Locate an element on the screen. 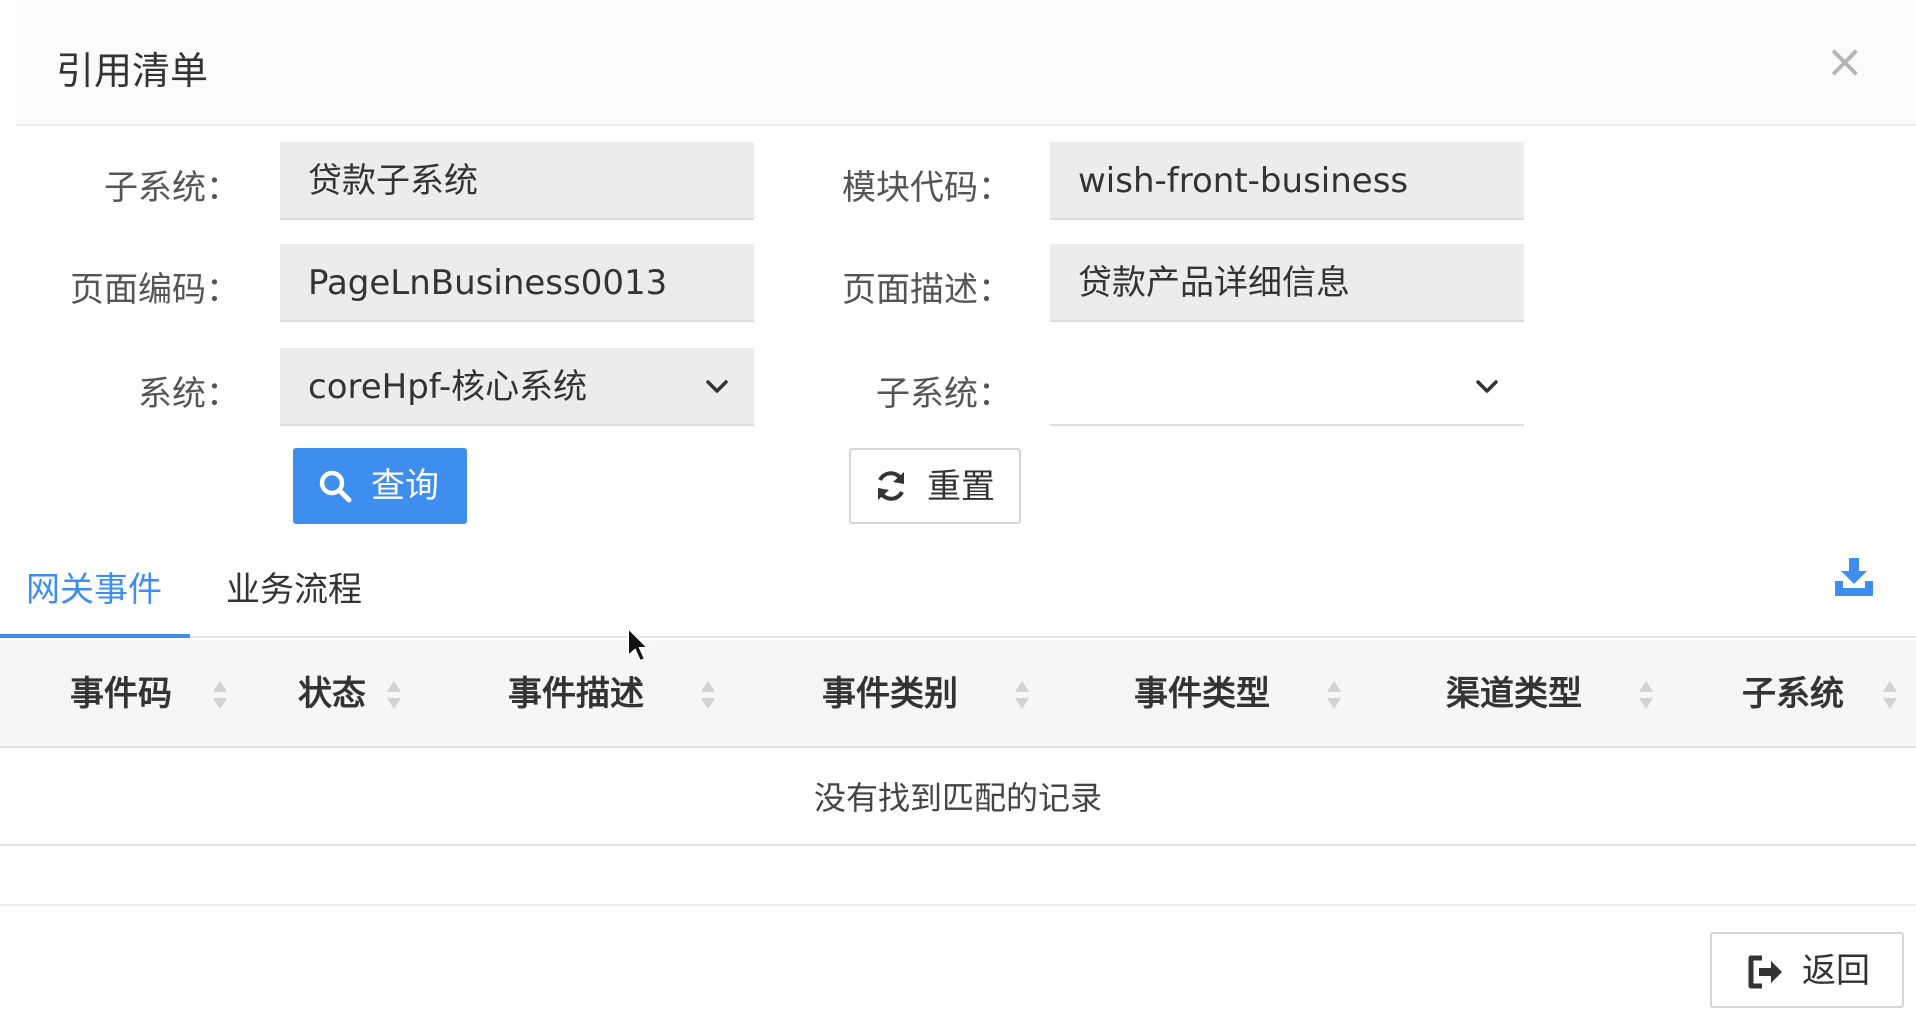 This screenshot has height=1032, width=1916. module-code-field: wish-front-business is located at coordinates (1287, 181).